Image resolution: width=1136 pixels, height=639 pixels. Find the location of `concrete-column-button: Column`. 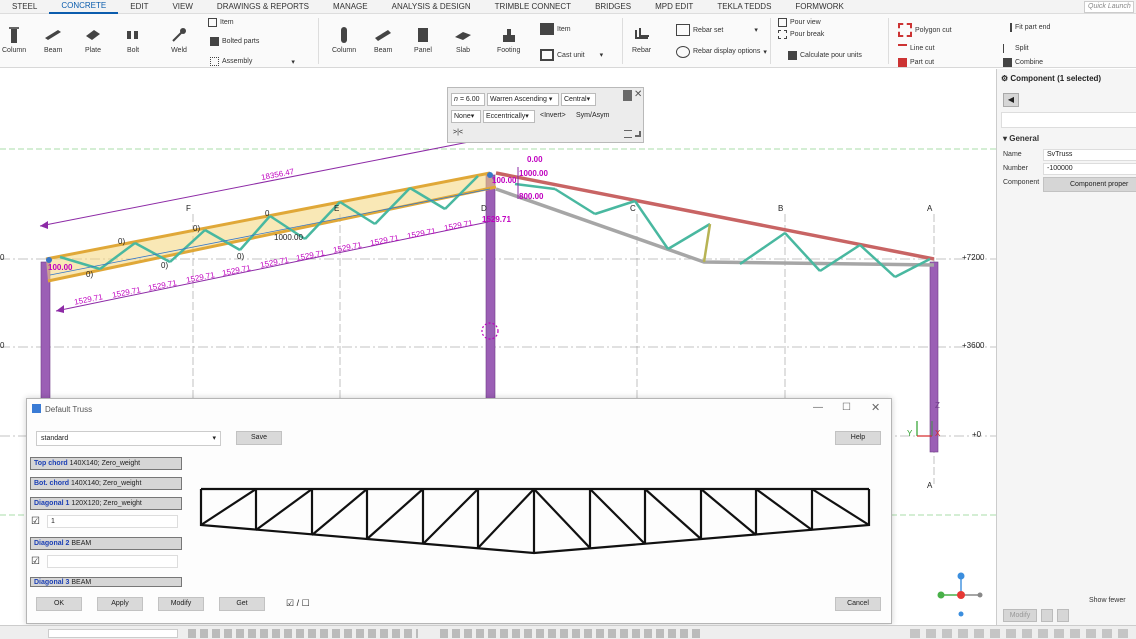

concrete-column-button: Column is located at coordinates (344, 40).